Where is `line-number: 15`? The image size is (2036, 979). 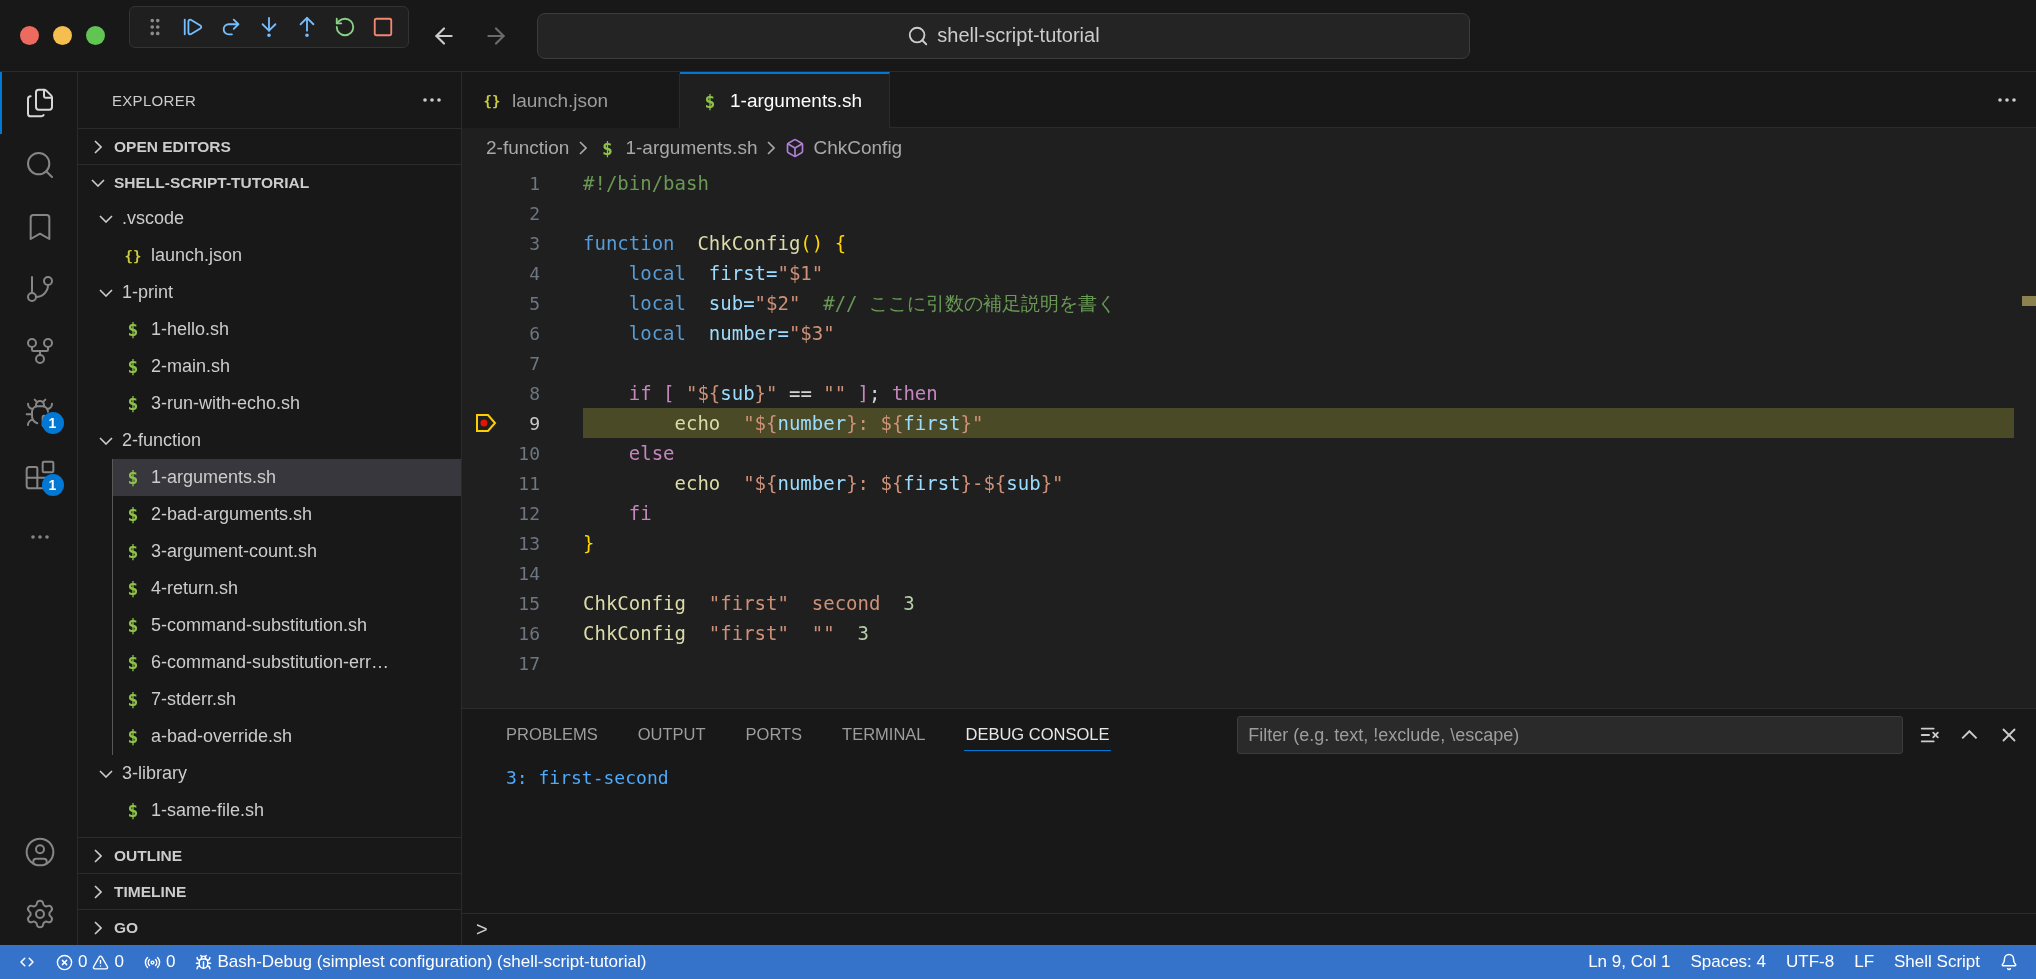 line-number: 15 is located at coordinates (528, 603).